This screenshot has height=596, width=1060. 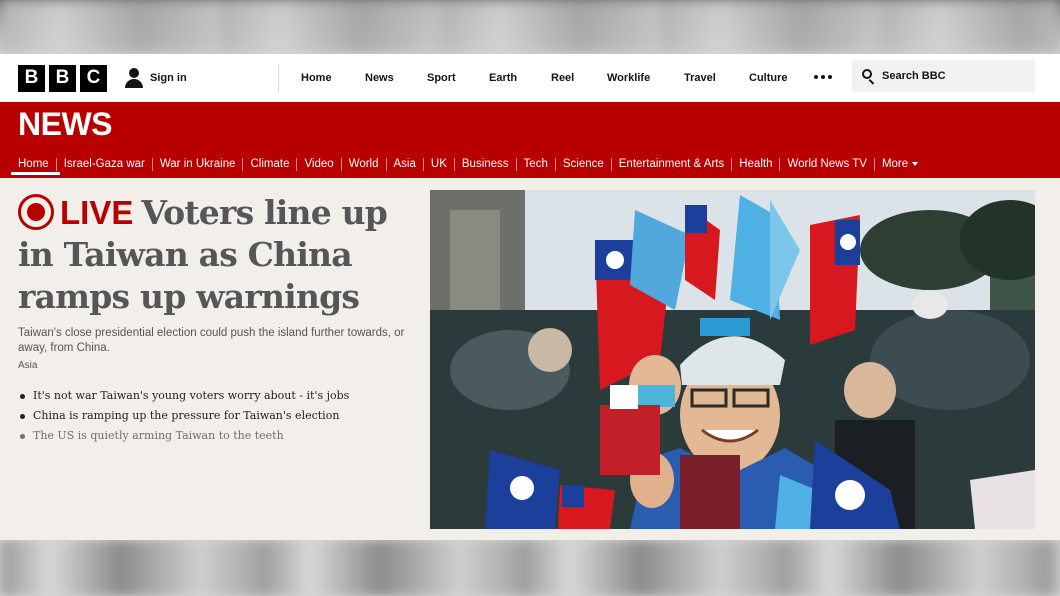 What do you see at coordinates (104, 164) in the screenshot?
I see `news-nav-israel-gaza: Israel-Gaza war` at bounding box center [104, 164].